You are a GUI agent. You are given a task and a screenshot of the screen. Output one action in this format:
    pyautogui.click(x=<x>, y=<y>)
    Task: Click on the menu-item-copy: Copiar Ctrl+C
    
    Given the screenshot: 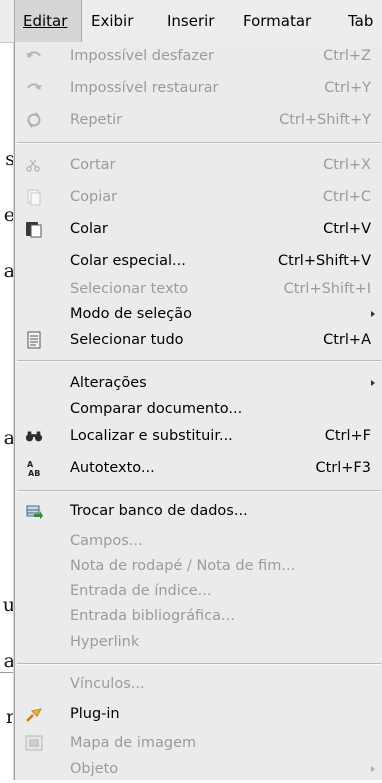 What is the action you would take?
    pyautogui.click(x=198, y=197)
    